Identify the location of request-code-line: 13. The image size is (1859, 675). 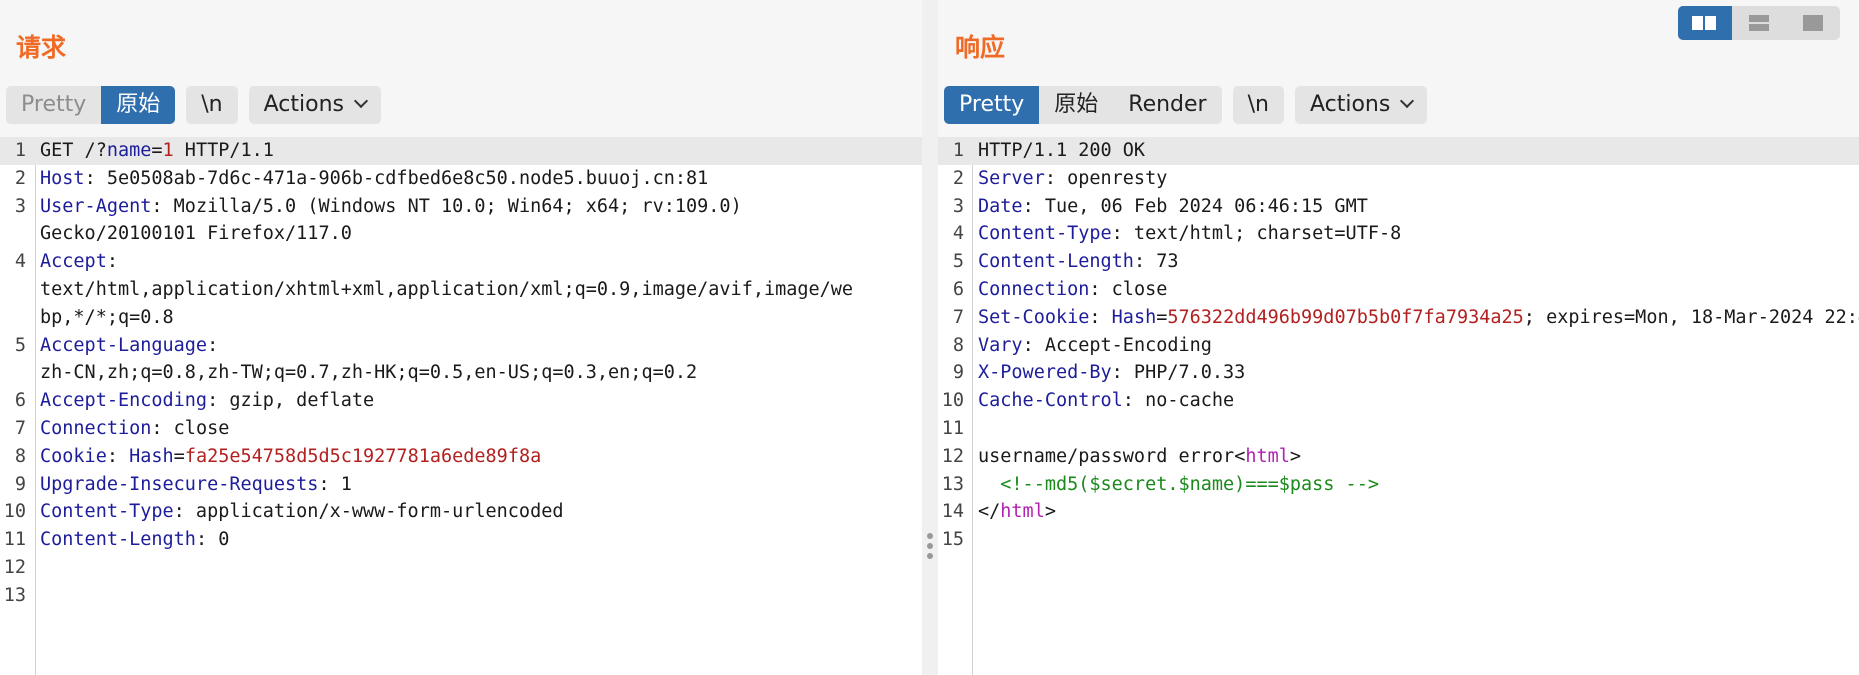
(461, 596).